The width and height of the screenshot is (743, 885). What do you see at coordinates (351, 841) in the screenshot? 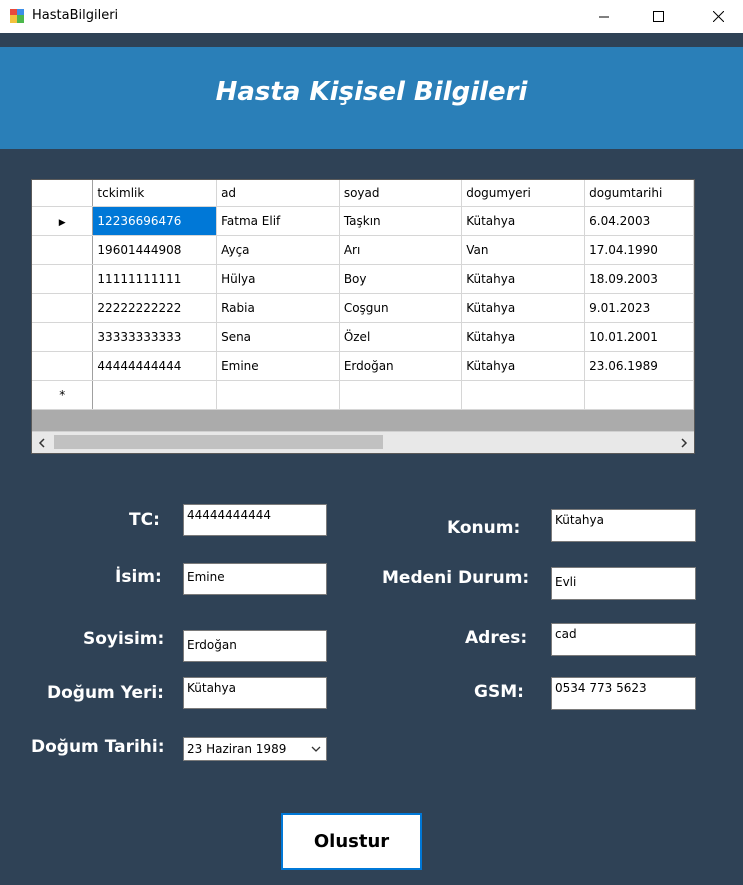
I see `olustur-button: Olustur` at bounding box center [351, 841].